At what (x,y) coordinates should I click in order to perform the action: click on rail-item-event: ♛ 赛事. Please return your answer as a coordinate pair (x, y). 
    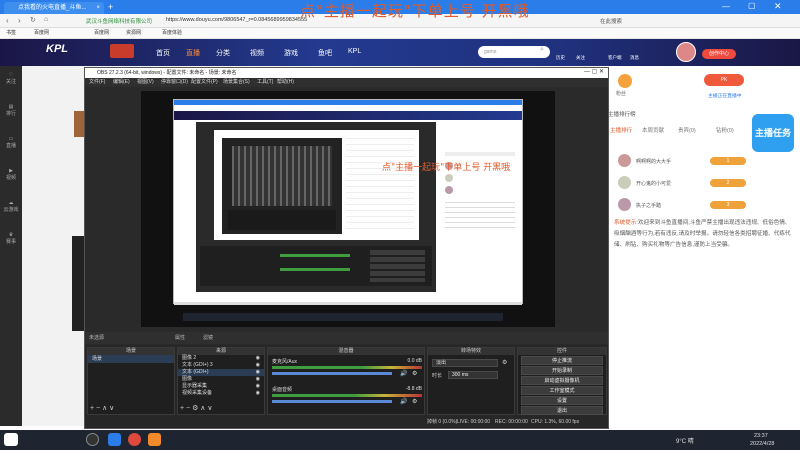
    Looking at the image, I should click on (11, 238).